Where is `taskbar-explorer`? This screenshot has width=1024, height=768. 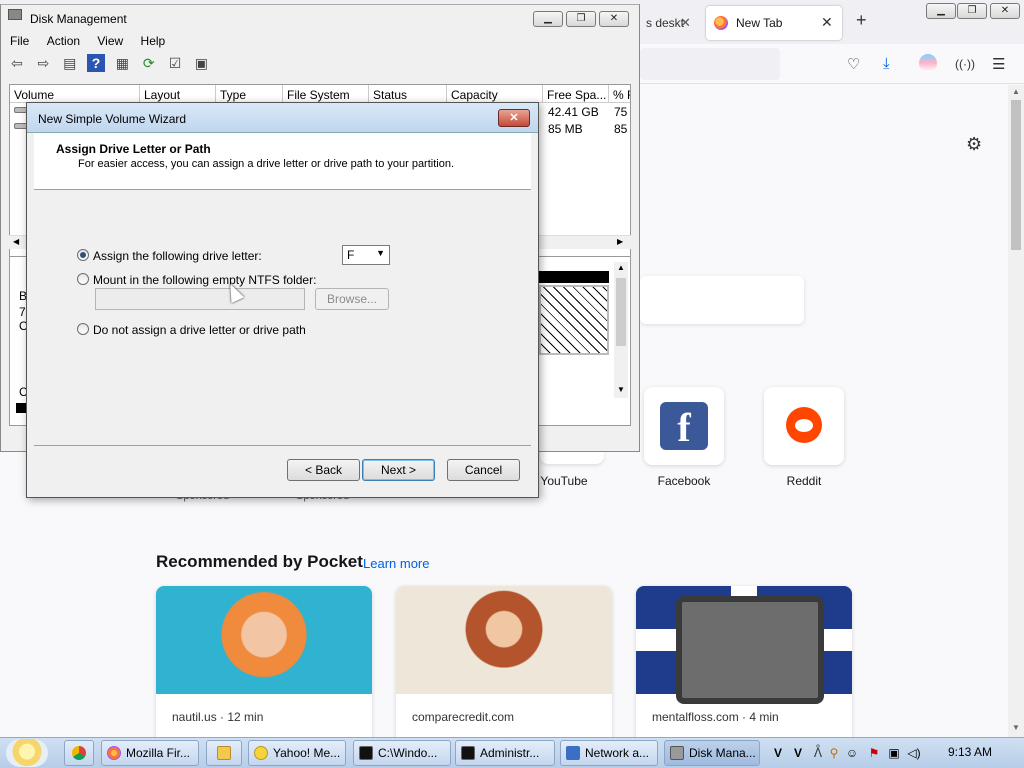 taskbar-explorer is located at coordinates (224, 753).